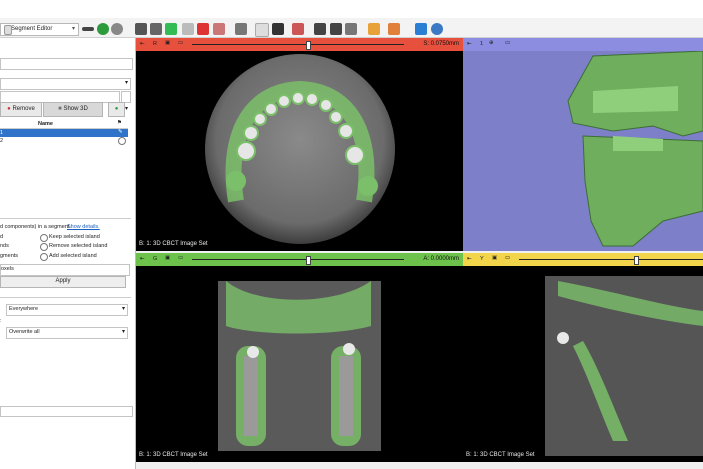 Image resolution: width=703 pixels, height=469 pixels. Describe the element at coordinates (74, 237) in the screenshot. I see `keep-island-label: Keep selected island` at that location.